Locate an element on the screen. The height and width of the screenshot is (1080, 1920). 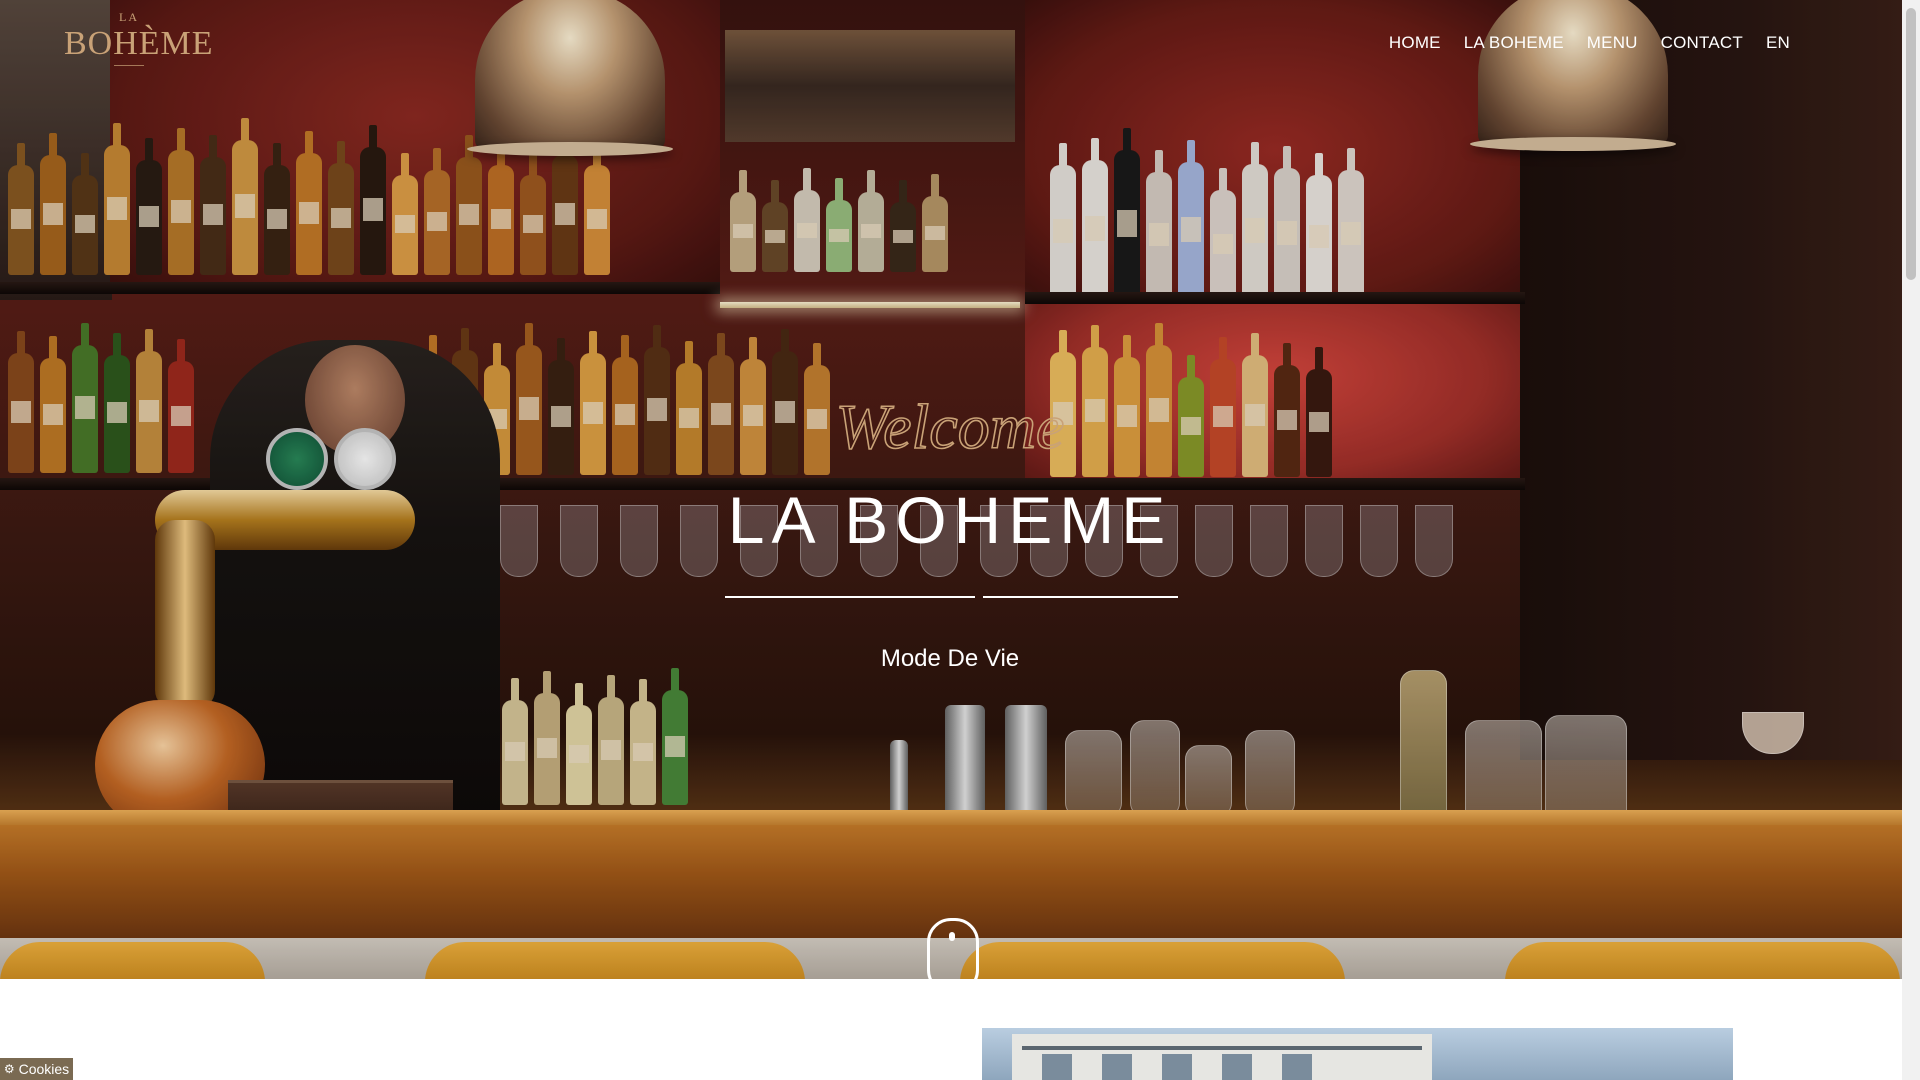
title-divider-left is located at coordinates (850, 597).